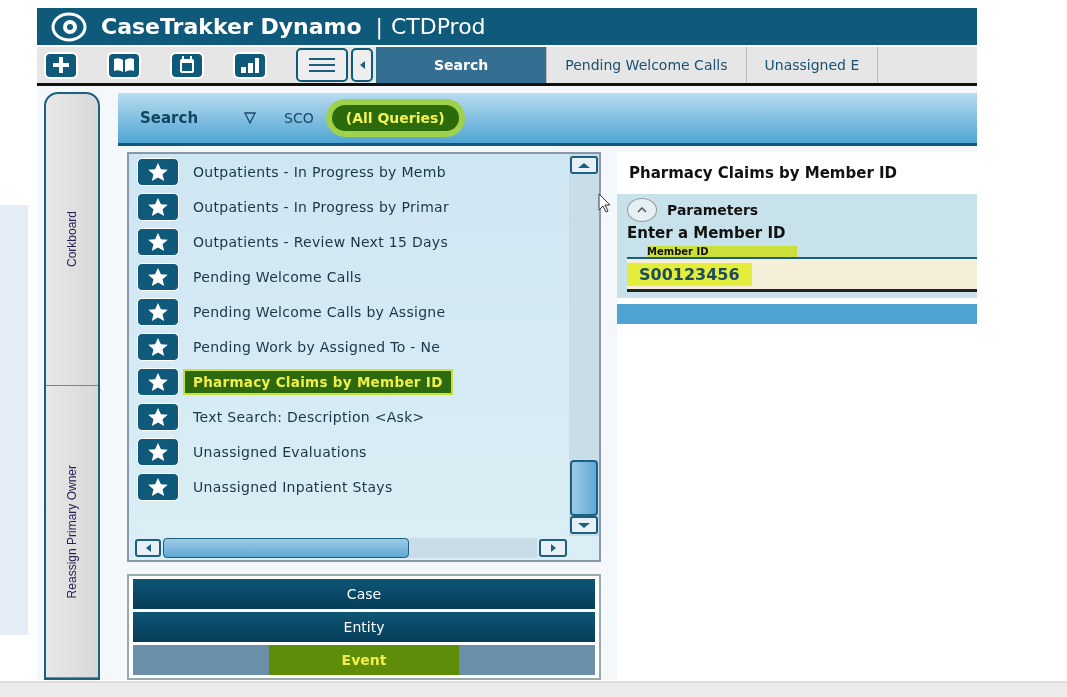 Image resolution: width=1067 pixels, height=697 pixels. I want to click on up-arrow-icon, so click(584, 165).